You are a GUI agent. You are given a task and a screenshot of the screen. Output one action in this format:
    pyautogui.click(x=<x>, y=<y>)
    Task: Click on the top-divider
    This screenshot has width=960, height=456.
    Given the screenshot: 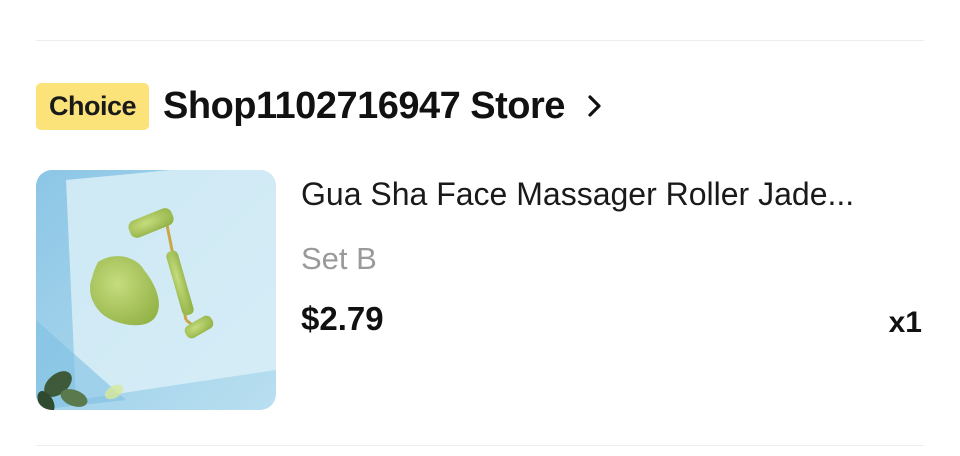 What is the action you would take?
    pyautogui.click(x=480, y=40)
    